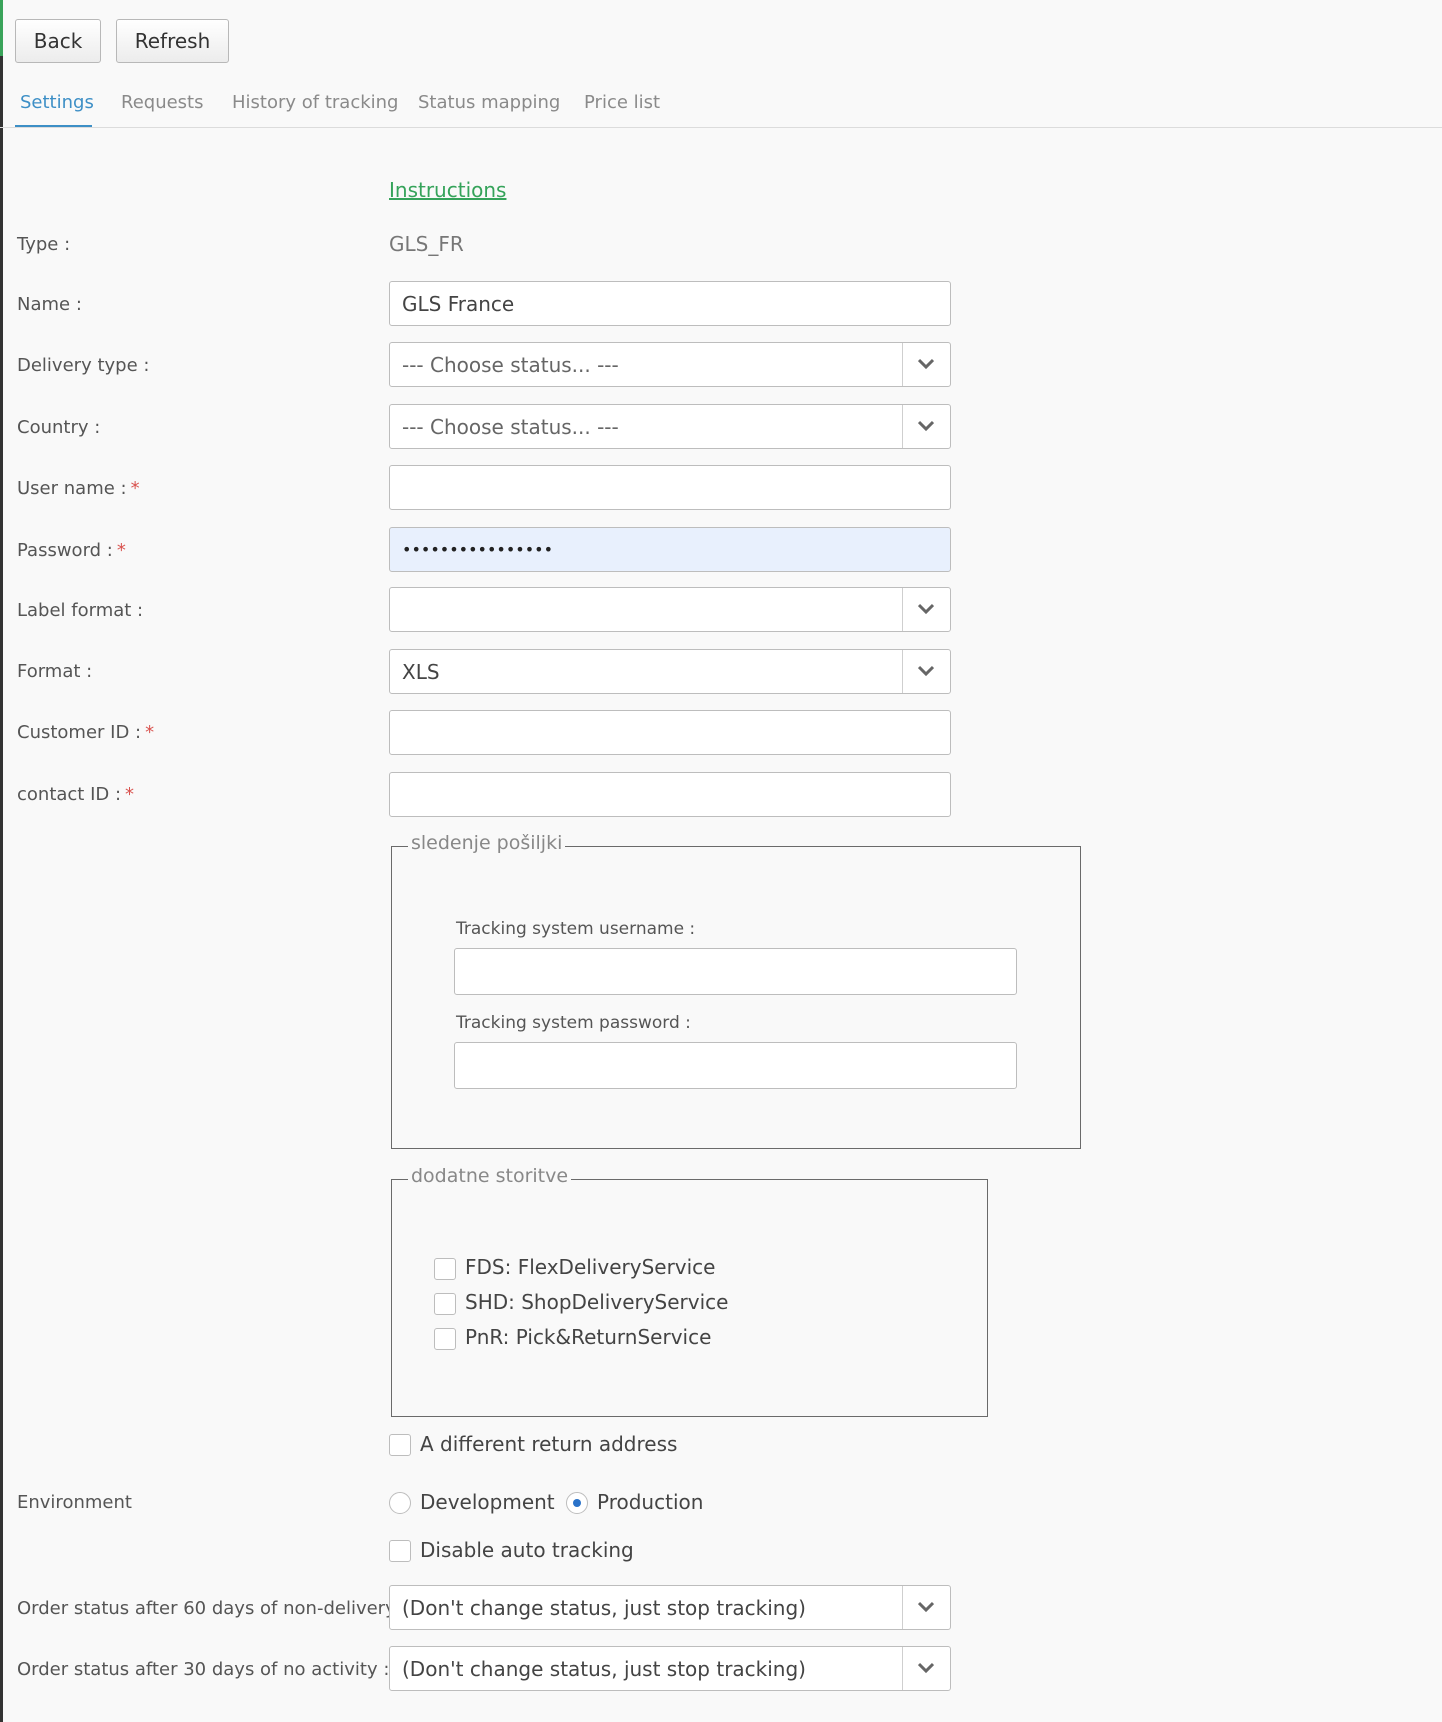 The height and width of the screenshot is (1722, 1442). I want to click on format-select: XLS, so click(670, 671).